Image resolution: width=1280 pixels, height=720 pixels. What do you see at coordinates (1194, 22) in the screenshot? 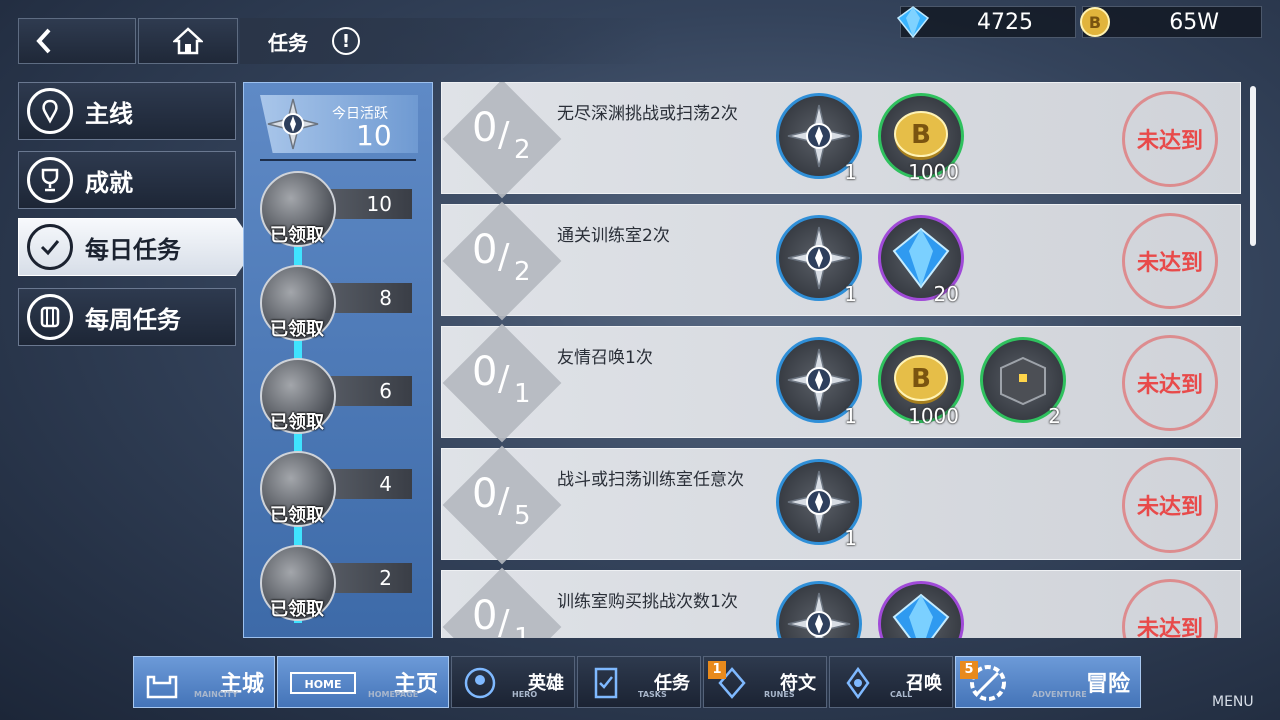
I see `gold-amount: 65W` at bounding box center [1194, 22].